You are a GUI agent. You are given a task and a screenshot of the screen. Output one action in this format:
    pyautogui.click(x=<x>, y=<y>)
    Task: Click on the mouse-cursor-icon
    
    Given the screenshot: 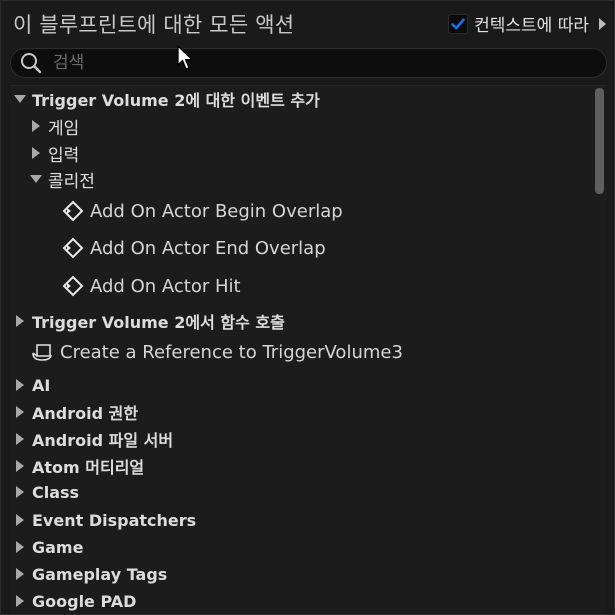 What is the action you would take?
    pyautogui.click(x=185, y=57)
    